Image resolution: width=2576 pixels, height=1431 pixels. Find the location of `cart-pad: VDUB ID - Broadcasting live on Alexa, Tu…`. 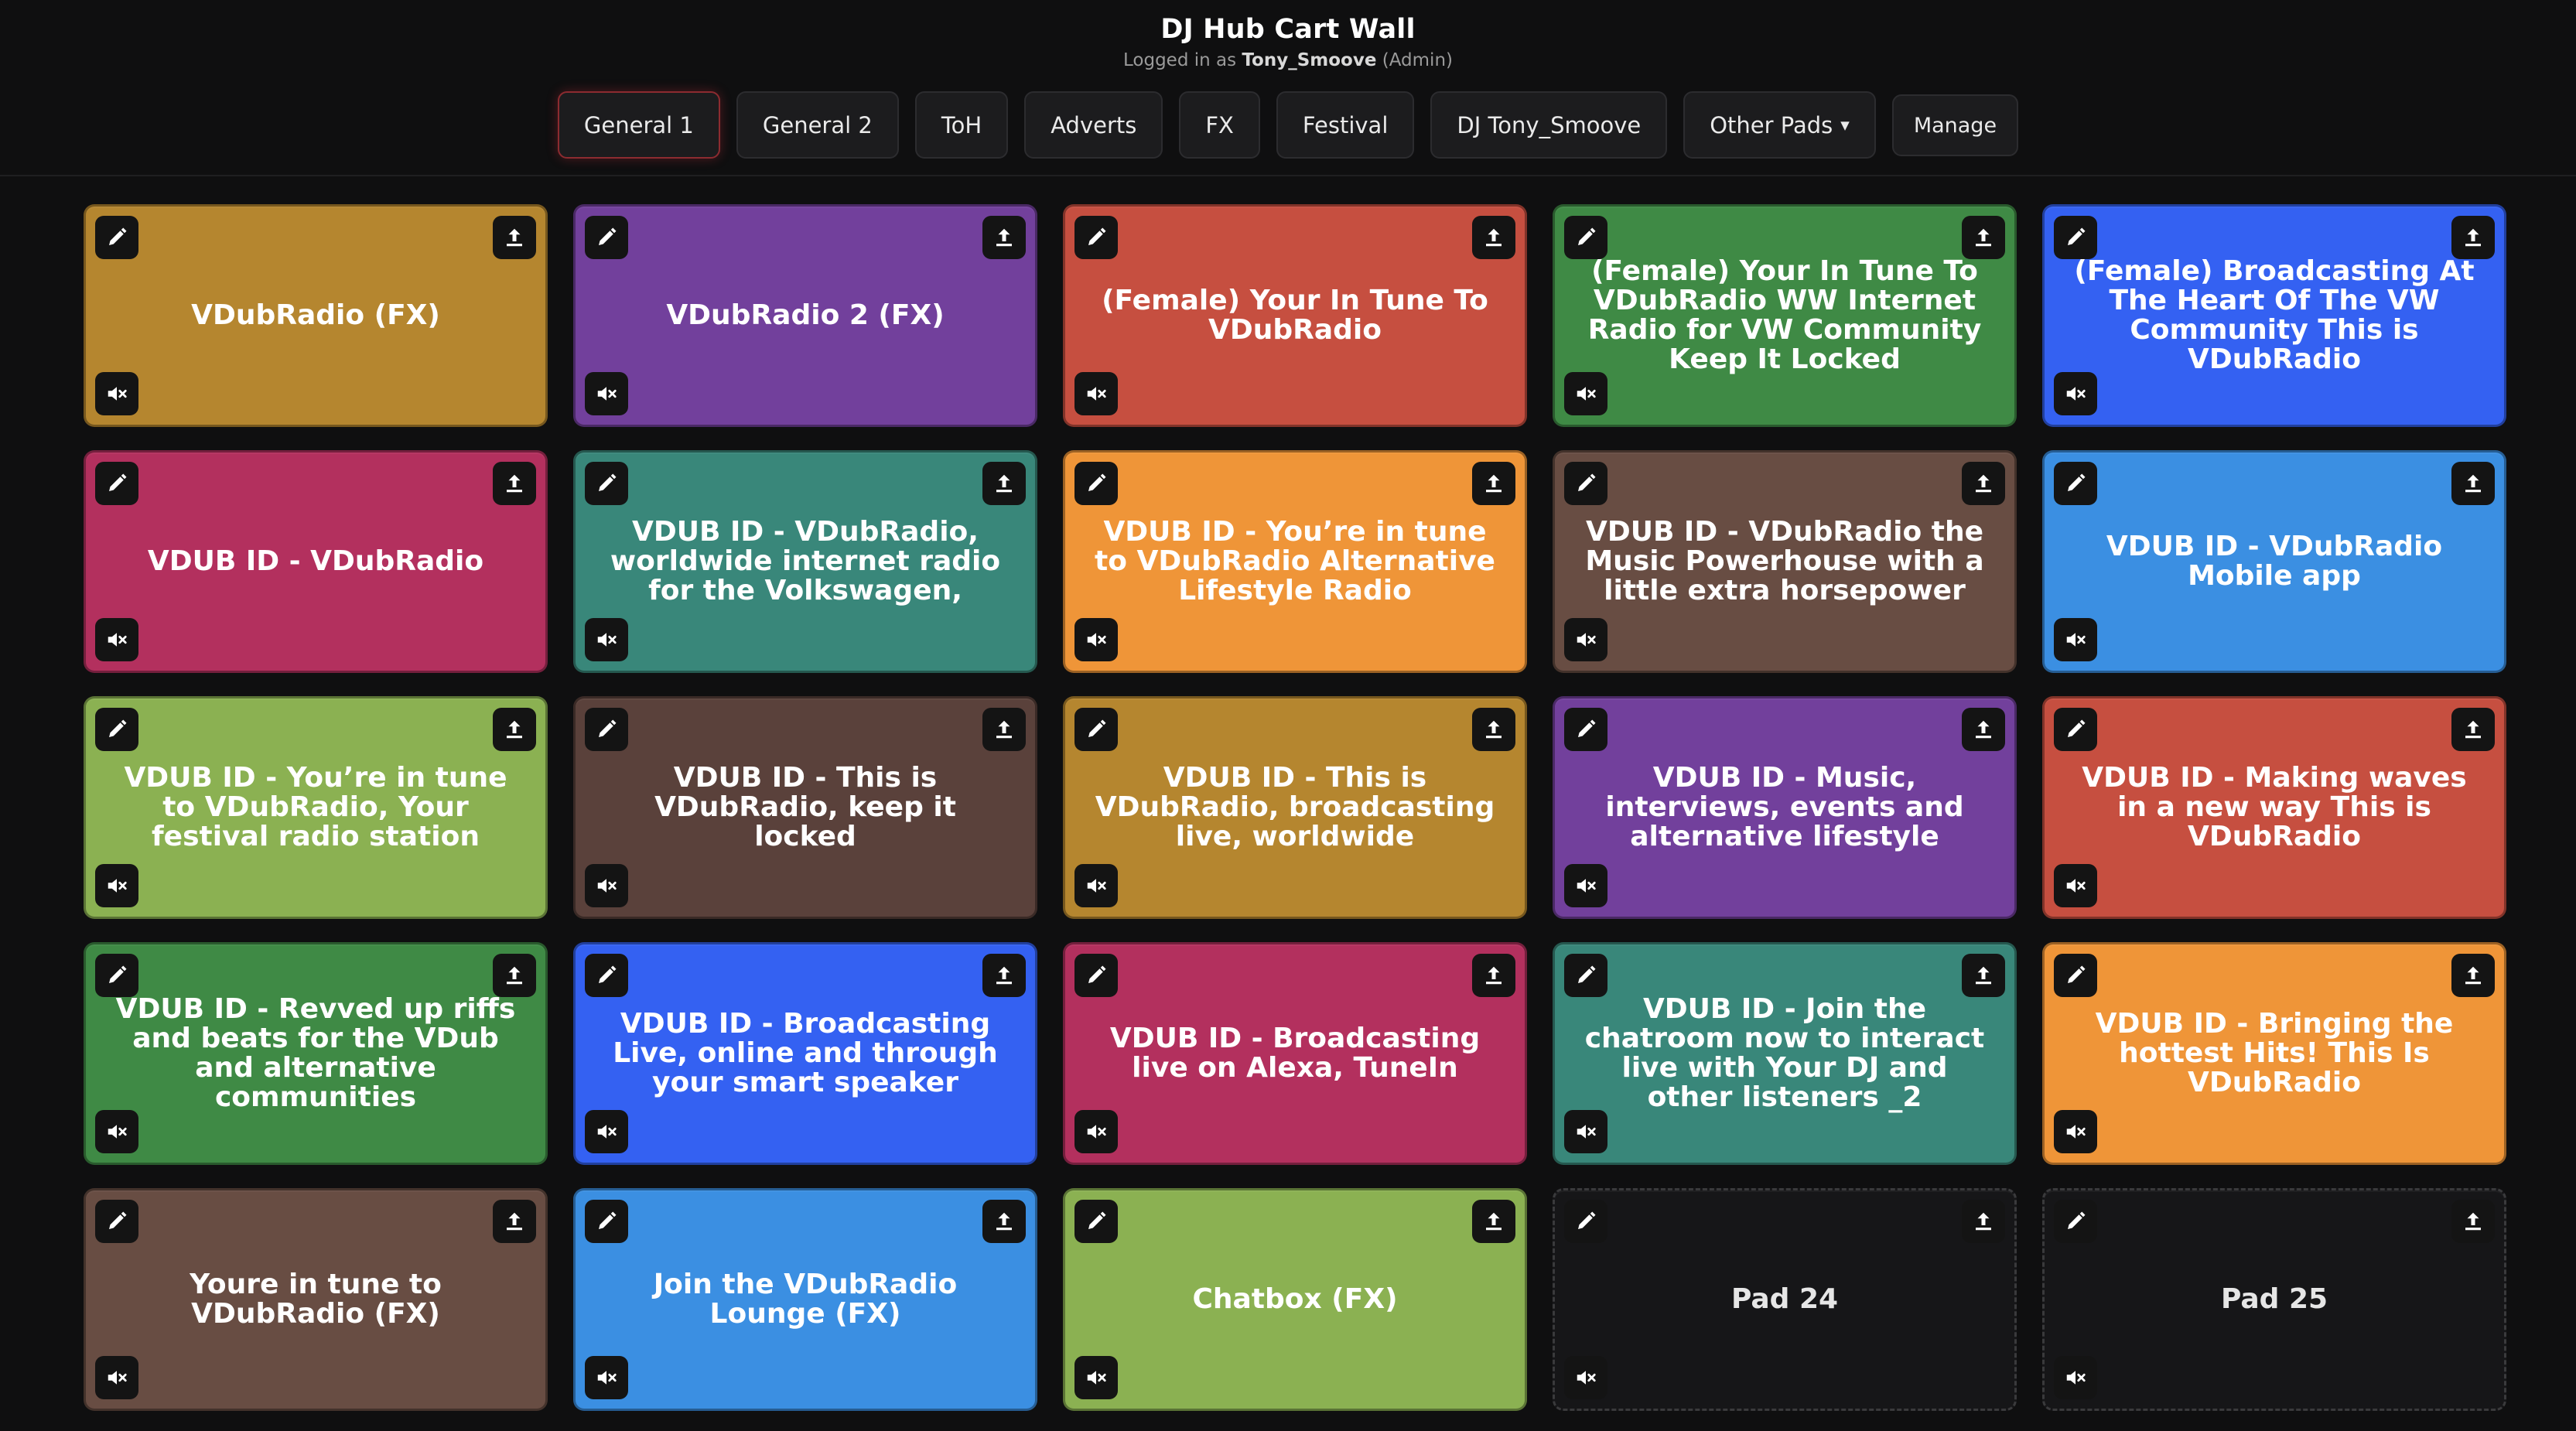

cart-pad: VDUB ID - Broadcasting live on Alexa, Tu… is located at coordinates (1295, 1053).